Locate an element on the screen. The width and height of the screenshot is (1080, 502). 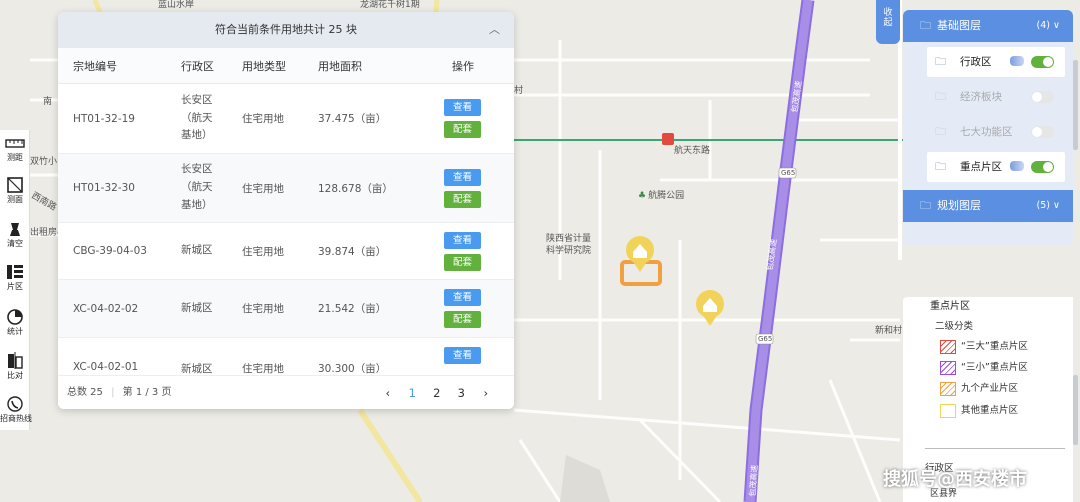
chevron-left-icon: ‹ is located at coordinates (388, 393).